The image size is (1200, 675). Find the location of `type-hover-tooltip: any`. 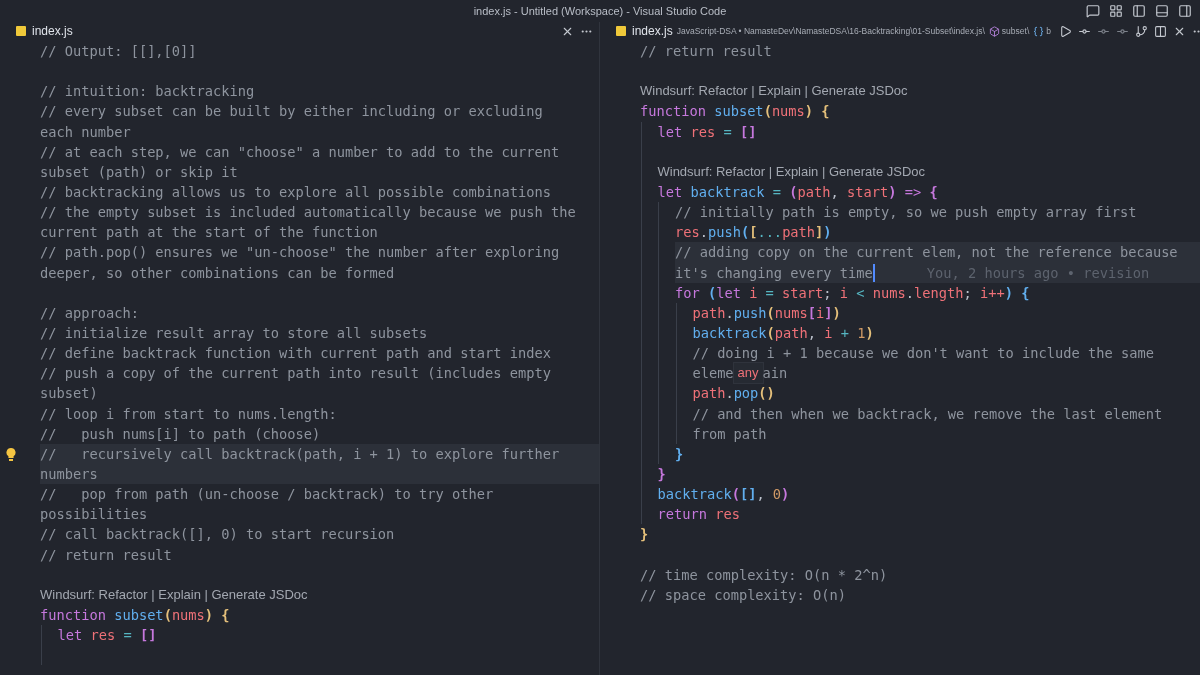

type-hover-tooltip: any is located at coordinates (748, 373).